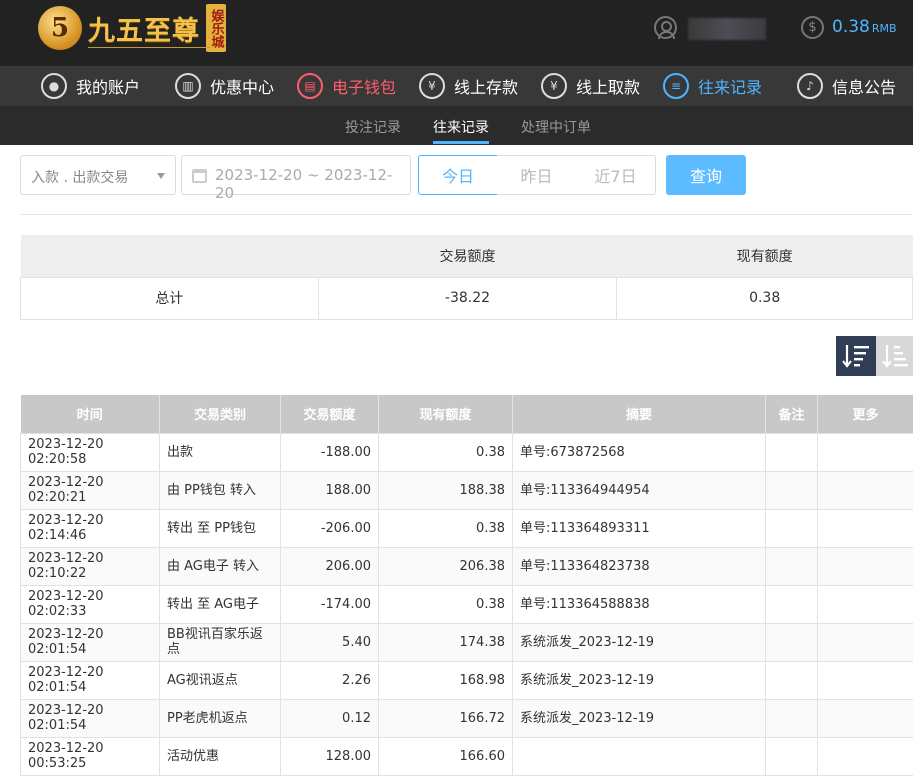 The image size is (913, 776). I want to click on column-header: 交易类别, so click(220, 414).